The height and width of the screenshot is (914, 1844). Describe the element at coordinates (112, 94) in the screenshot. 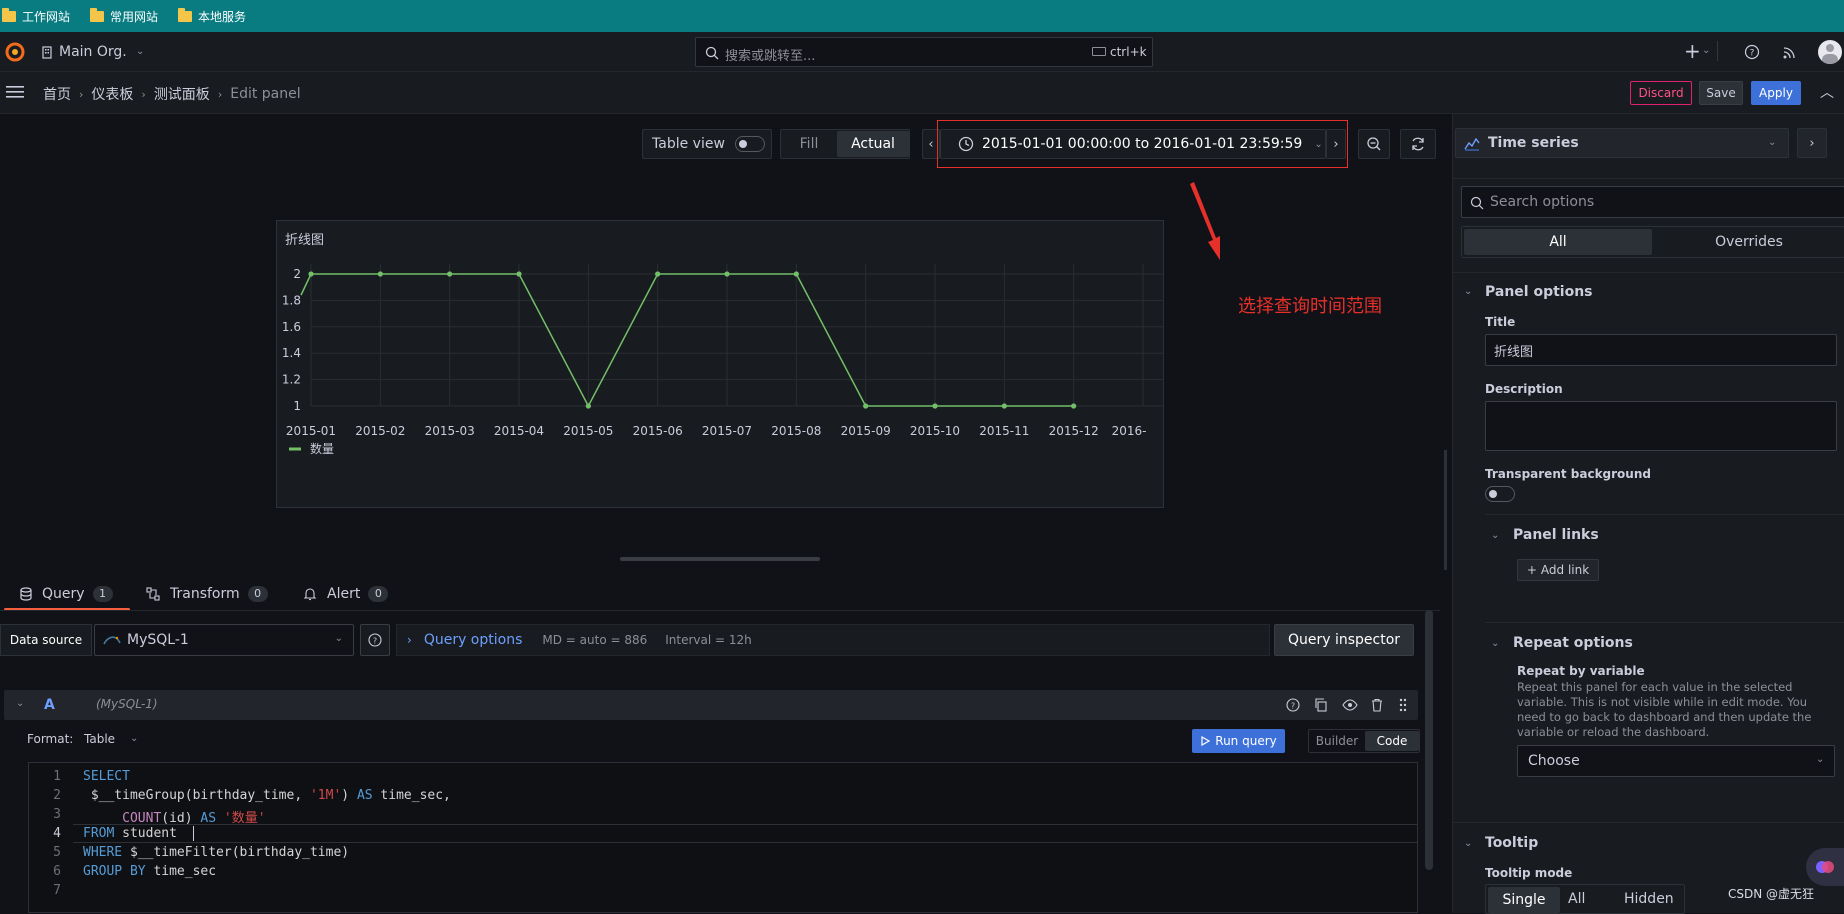

I see `breadcrumb-item: 仪表板` at that location.